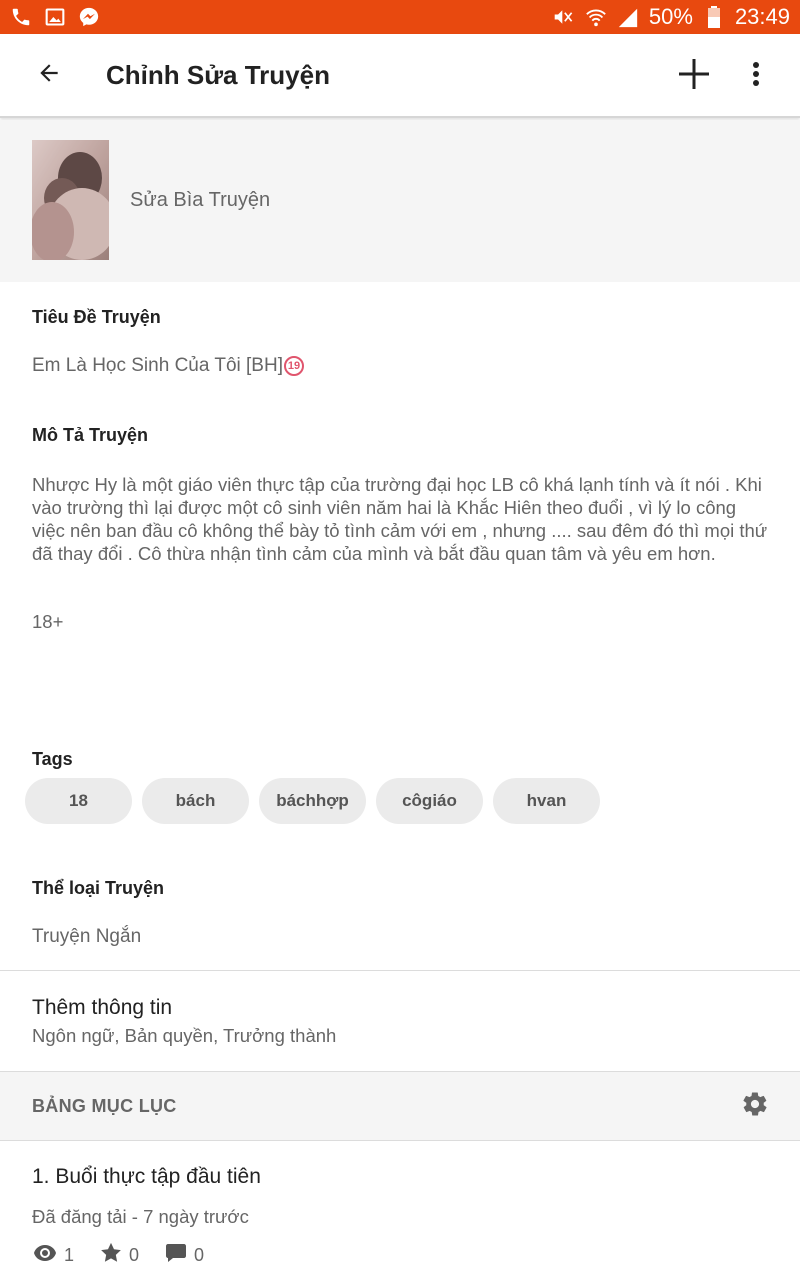 The image size is (800, 1280). Describe the element at coordinates (195, 801) in the screenshot. I see `tag-chip: bách` at that location.